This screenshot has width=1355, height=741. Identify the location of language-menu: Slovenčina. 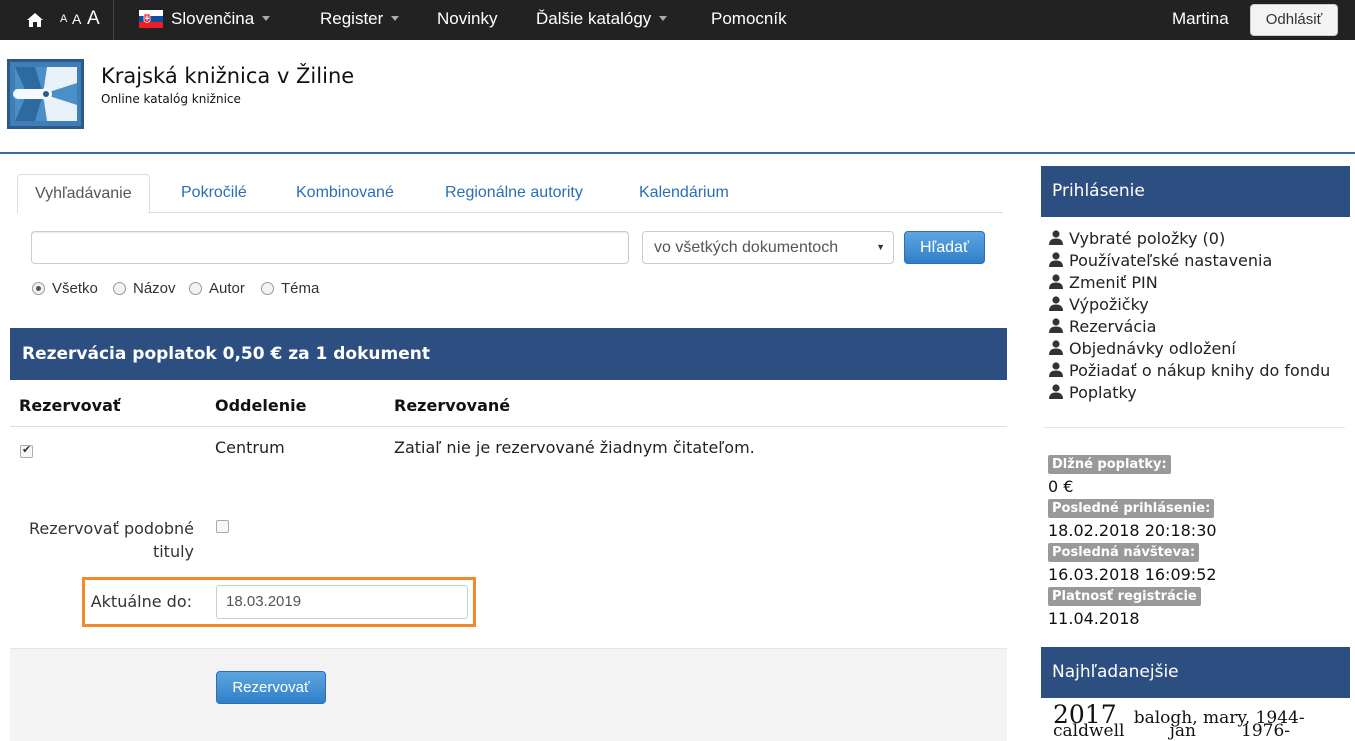
(221, 20).